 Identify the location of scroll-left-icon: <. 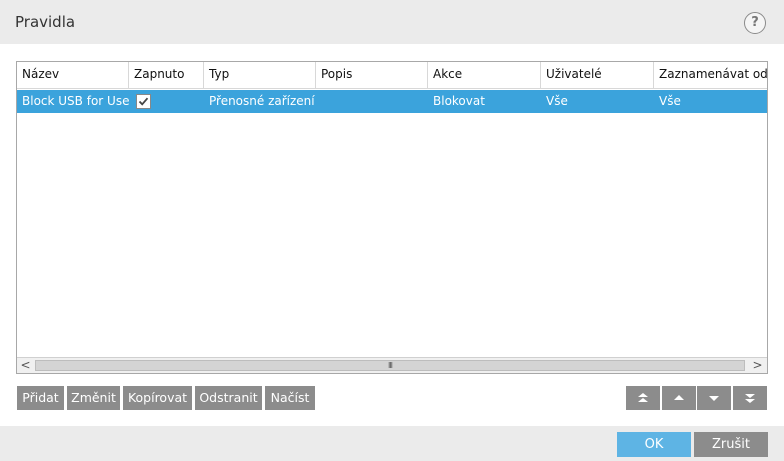
(25, 365).